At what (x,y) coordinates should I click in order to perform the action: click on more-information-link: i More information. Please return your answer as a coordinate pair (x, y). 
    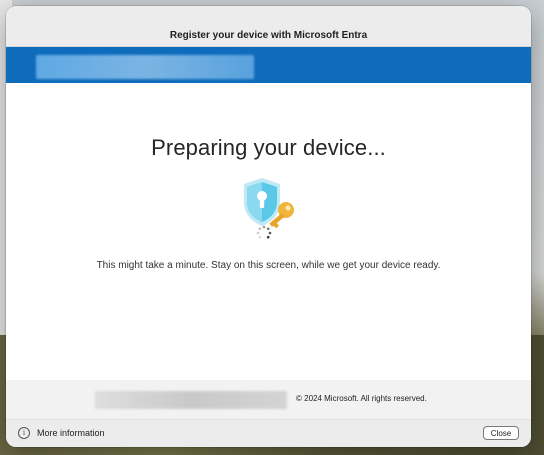
    Looking at the image, I should click on (61, 433).